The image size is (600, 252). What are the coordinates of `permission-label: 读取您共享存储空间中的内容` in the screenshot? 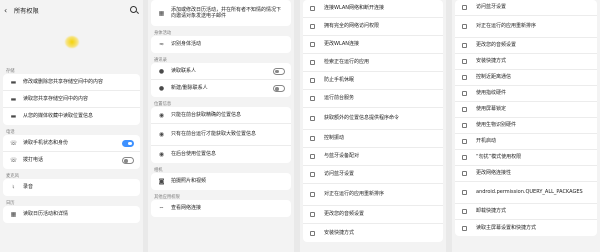 It's located at (56, 98).